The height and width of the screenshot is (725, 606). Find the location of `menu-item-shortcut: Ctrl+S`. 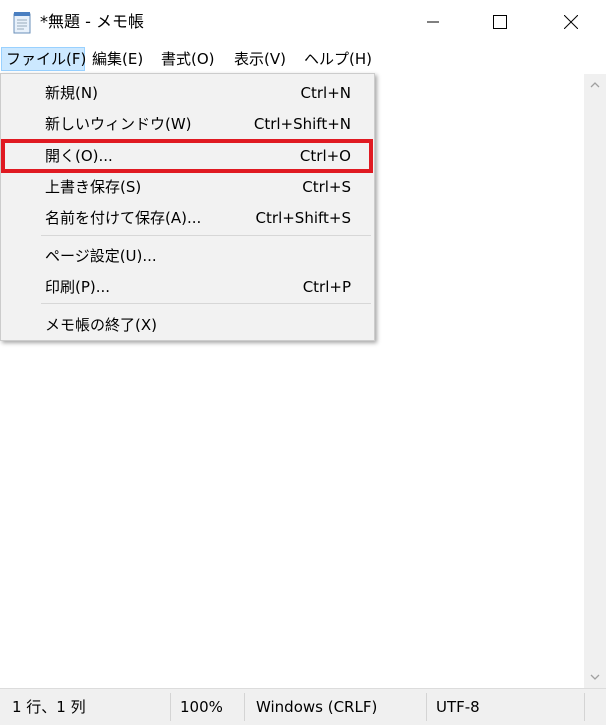

menu-item-shortcut: Ctrl+S is located at coordinates (326, 187).